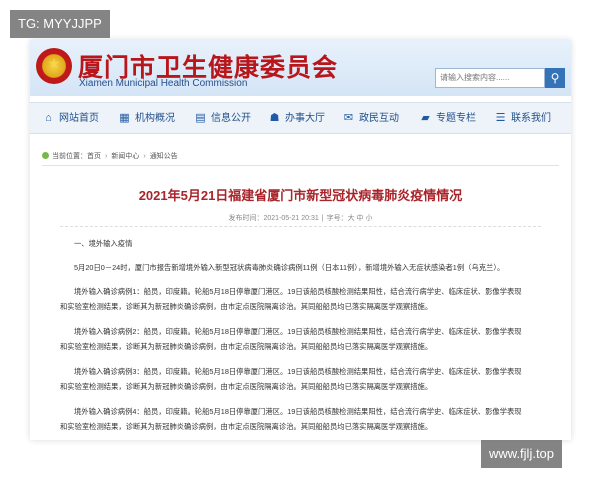 This screenshot has width=600, height=480. I want to click on nav-item-label: 专题专栏, so click(456, 118).